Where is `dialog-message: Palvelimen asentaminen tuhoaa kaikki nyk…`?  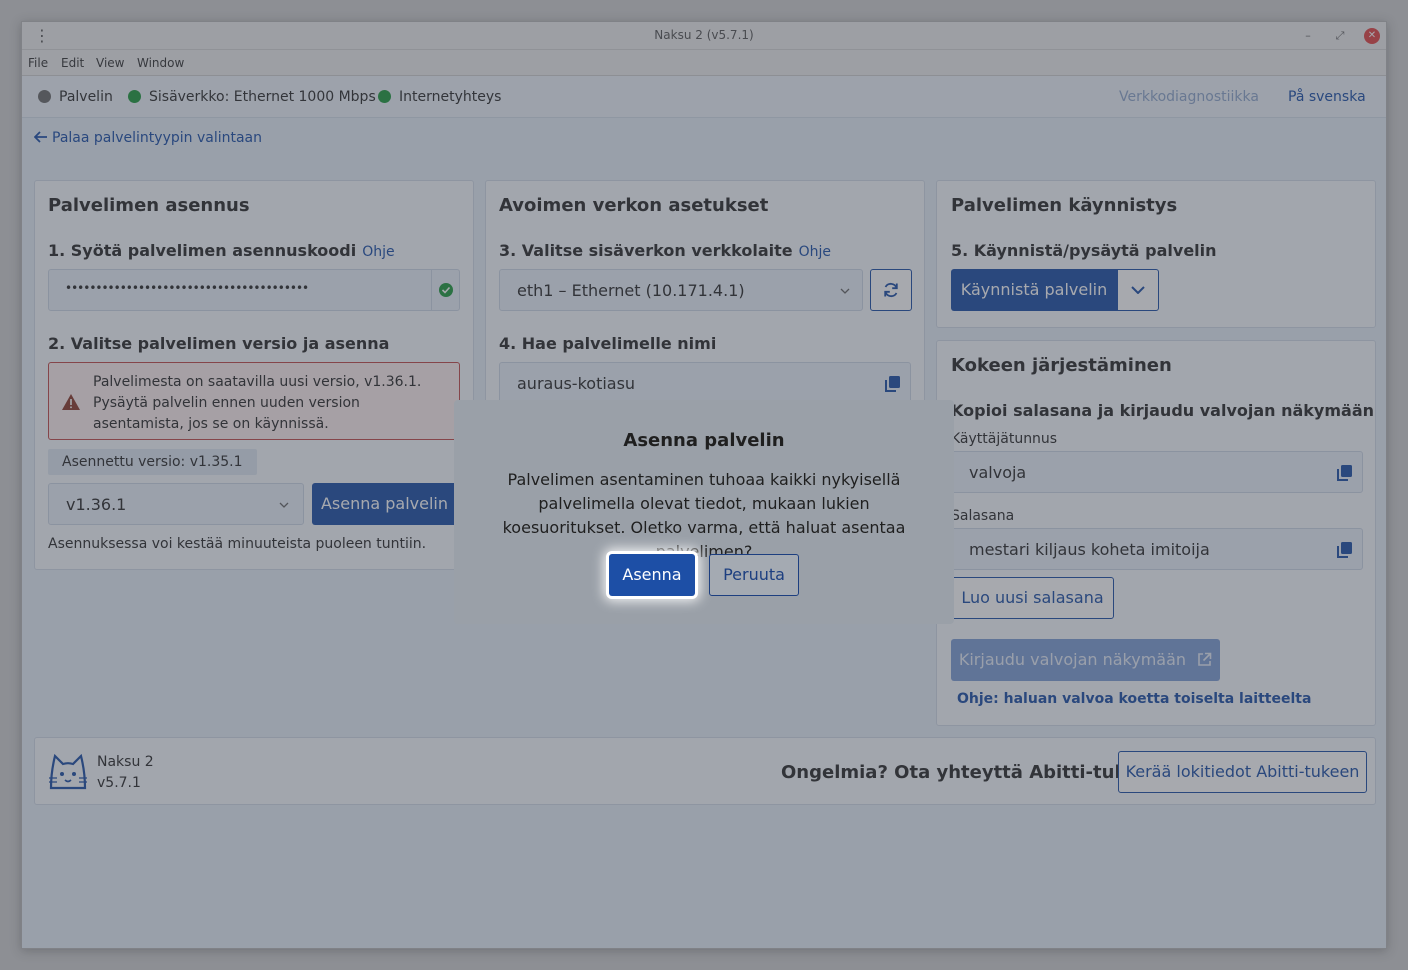
dialog-message: Palvelimen asentaminen tuhoaa kaikki nyk… is located at coordinates (704, 515).